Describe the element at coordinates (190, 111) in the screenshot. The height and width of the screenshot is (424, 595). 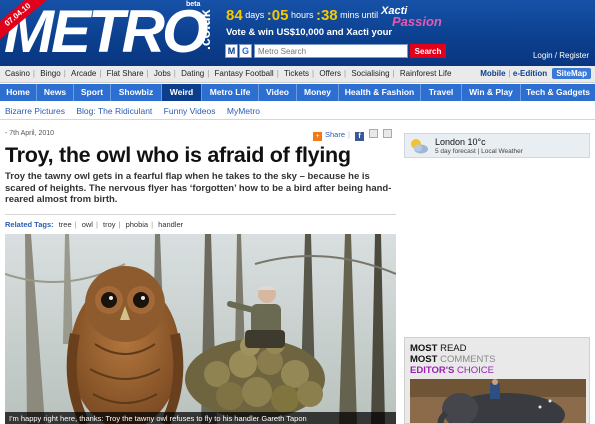
I see `section-link-funny-videos: Funny Videos` at that location.